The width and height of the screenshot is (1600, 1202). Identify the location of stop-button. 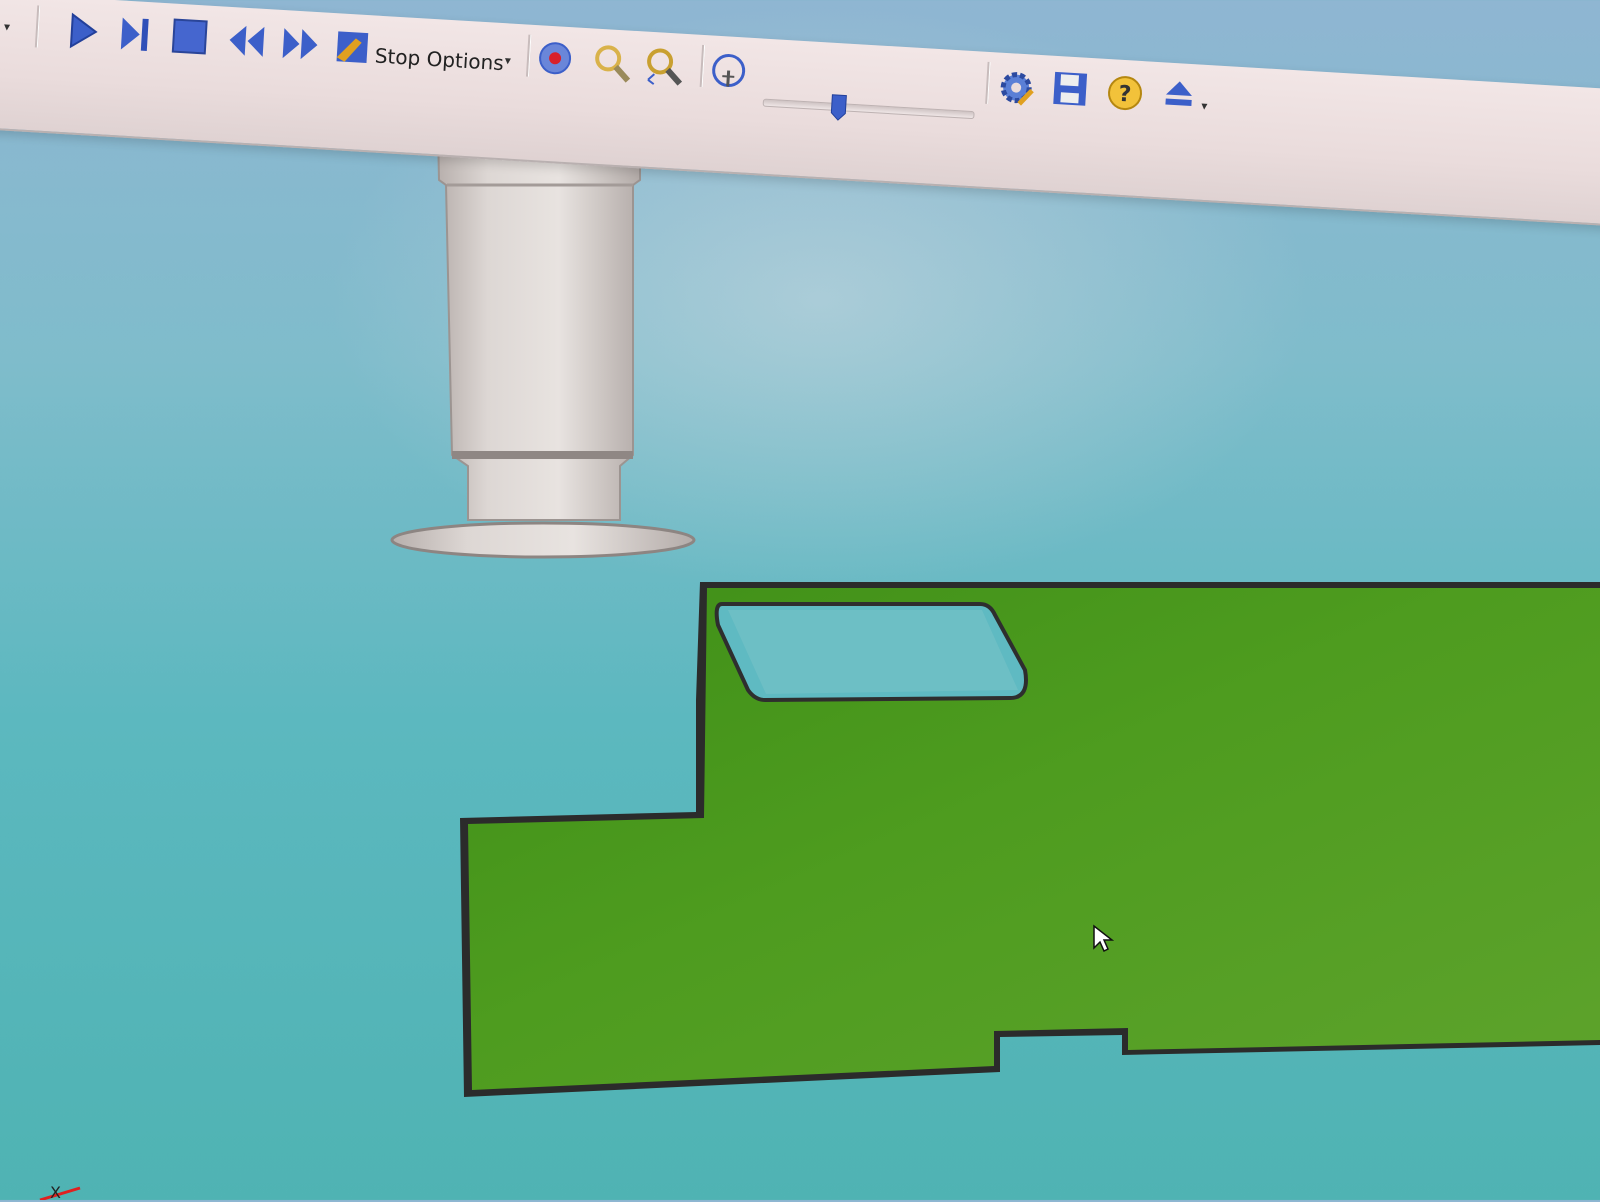
(190, 36).